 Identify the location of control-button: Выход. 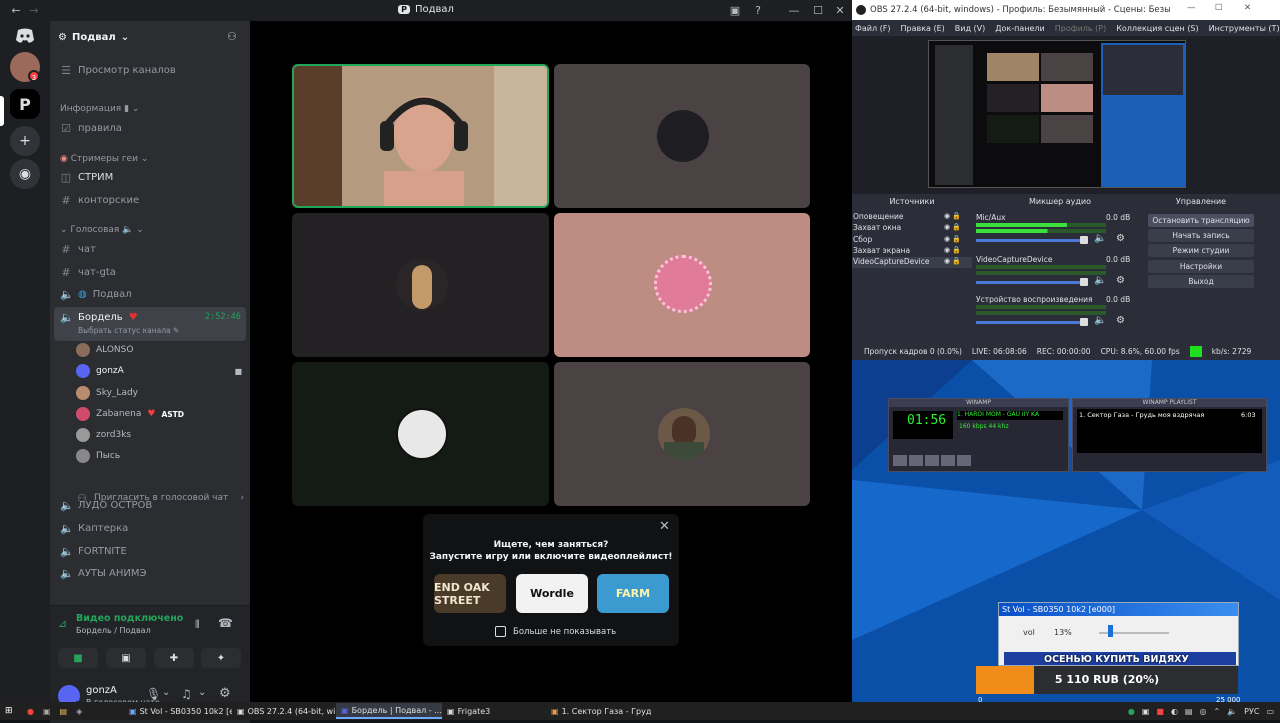
(1201, 281).